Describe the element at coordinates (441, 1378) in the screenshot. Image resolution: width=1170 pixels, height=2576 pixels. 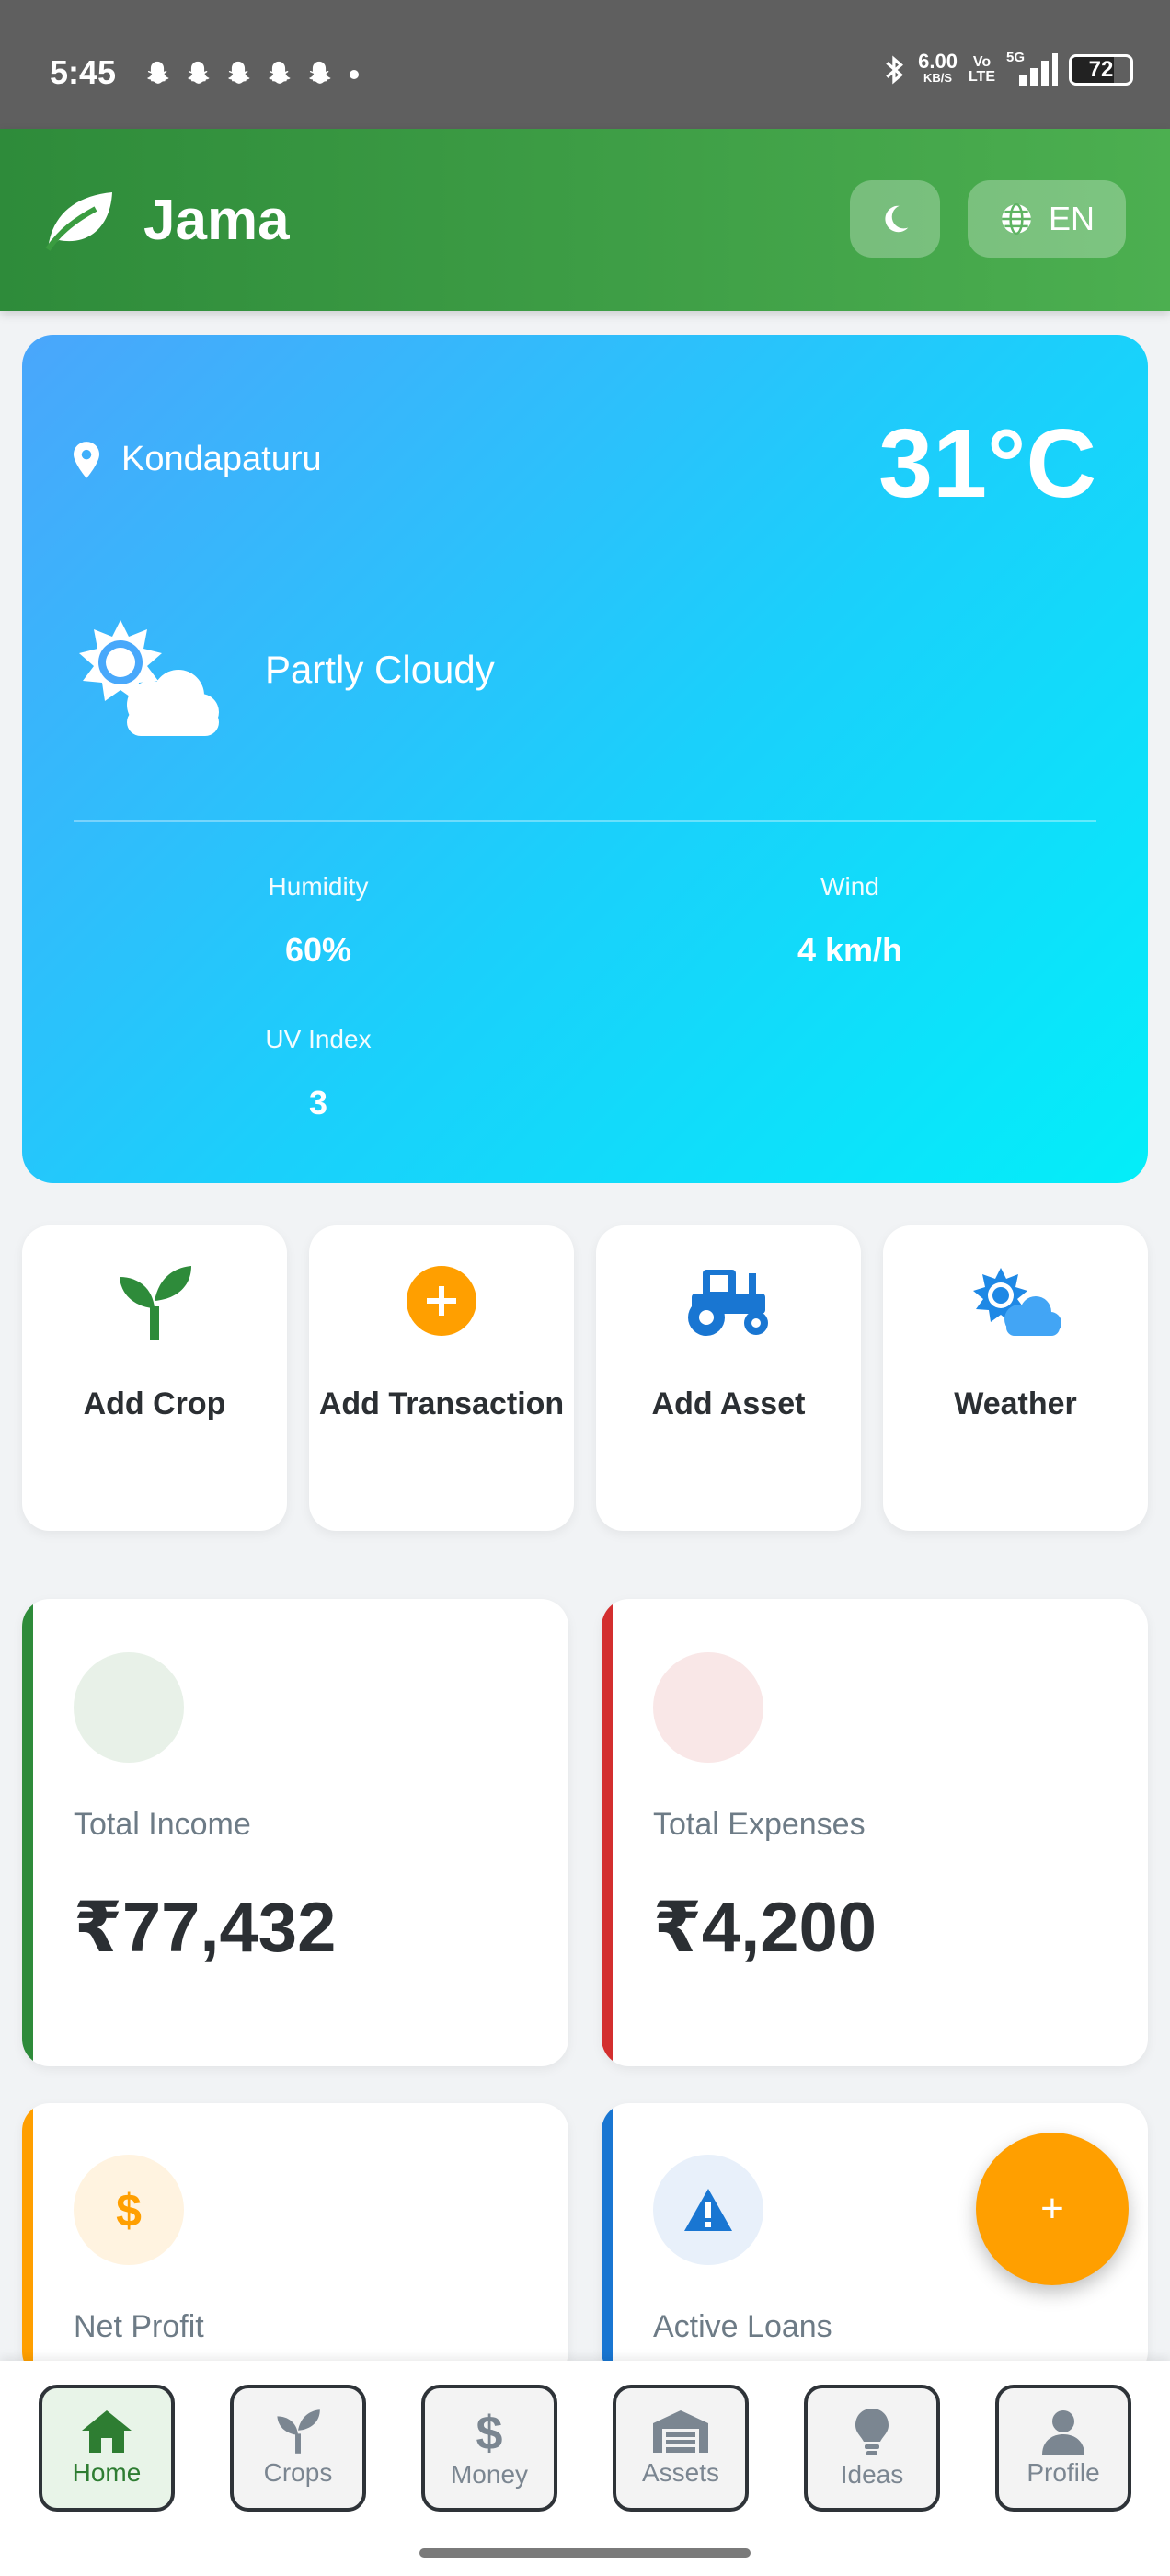
I see `add-transaction-button: Add Transaction` at that location.